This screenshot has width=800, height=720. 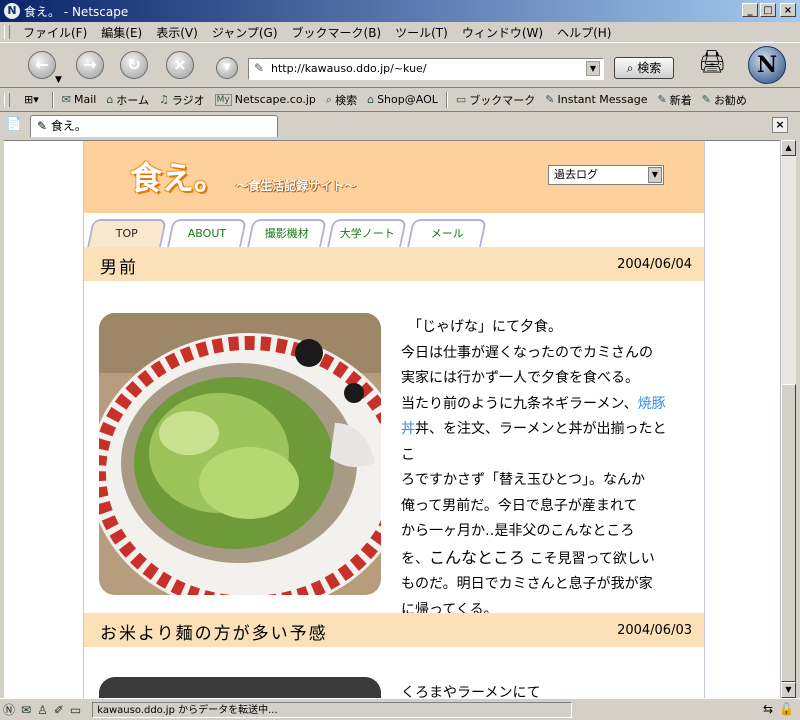 I want to click on toolbar-link-im: ✎ Instant Message, so click(x=596, y=99).